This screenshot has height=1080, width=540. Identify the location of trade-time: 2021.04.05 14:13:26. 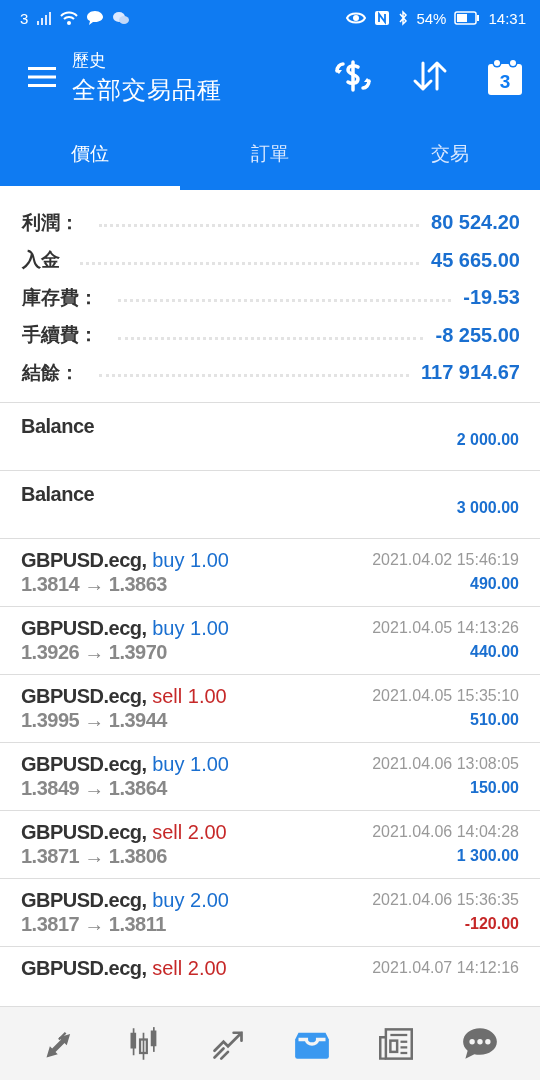
(445, 627).